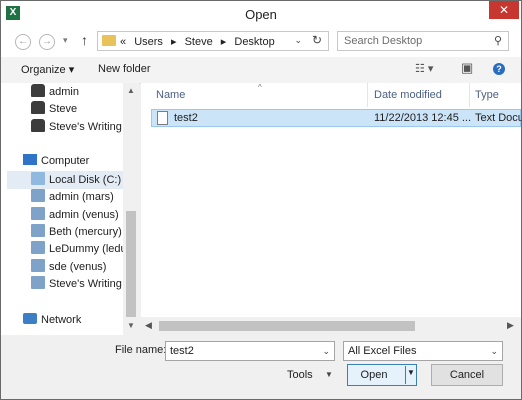 The image size is (522, 400). Describe the element at coordinates (30, 318) in the screenshot. I see `network-icon` at that location.